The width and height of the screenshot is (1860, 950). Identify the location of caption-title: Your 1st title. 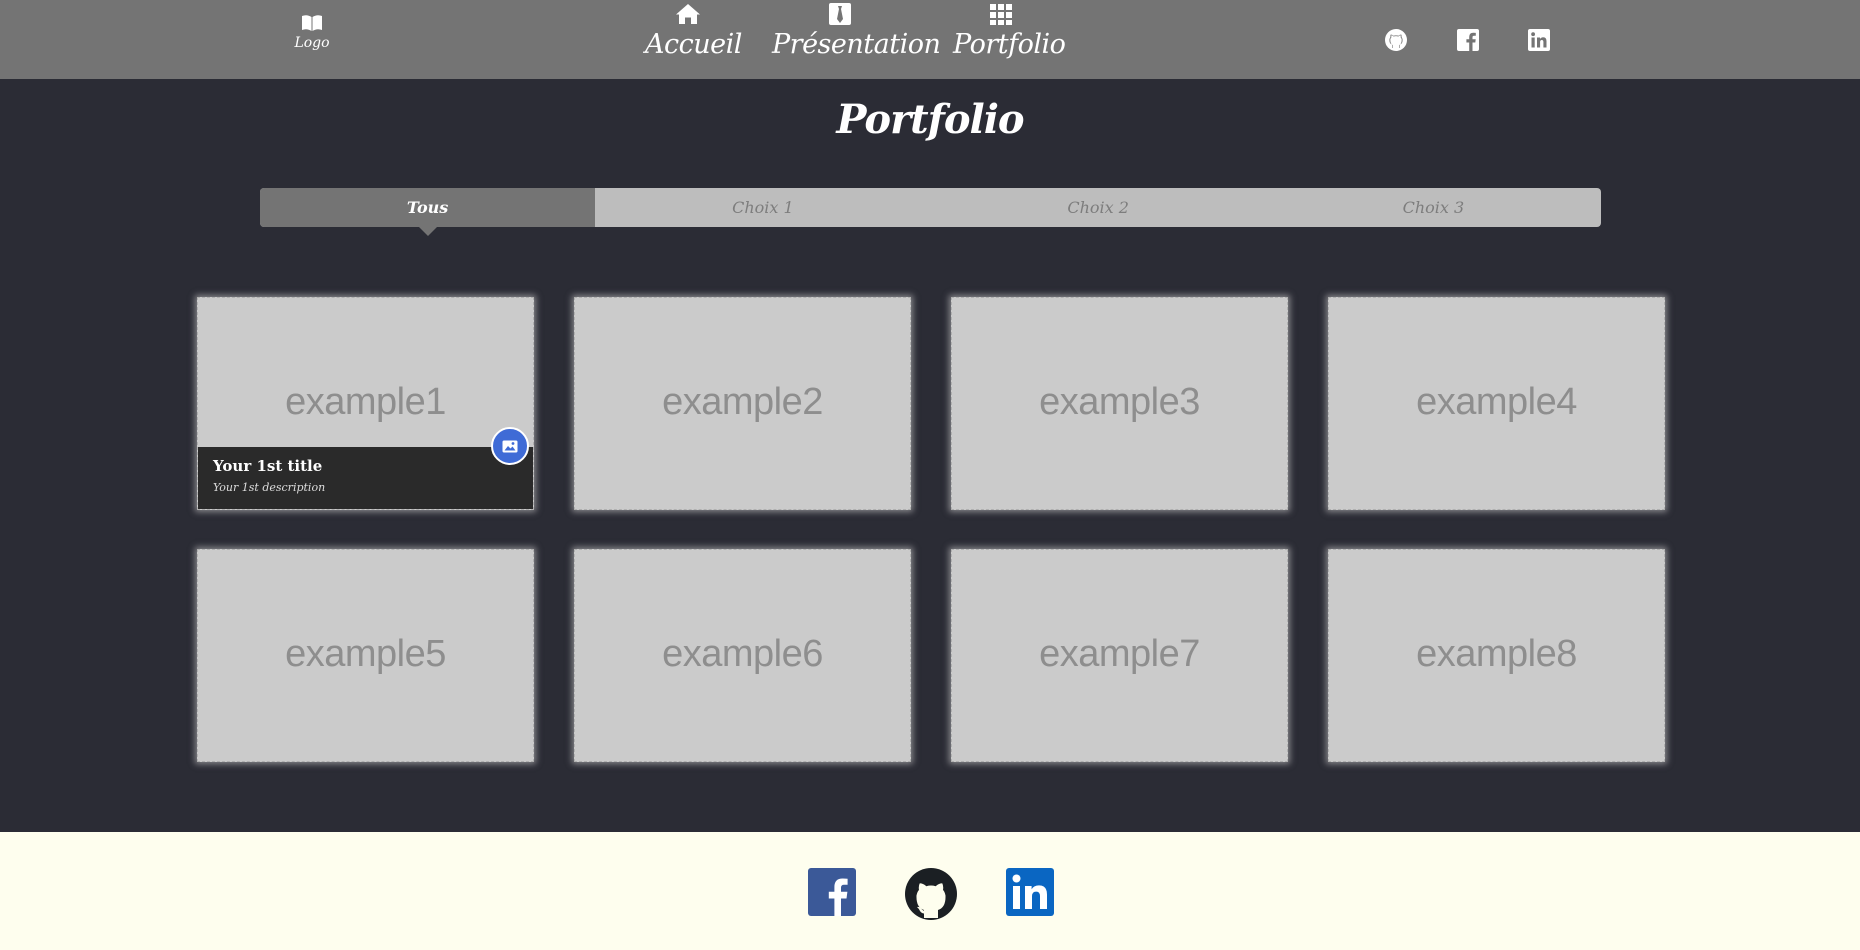
(268, 466).